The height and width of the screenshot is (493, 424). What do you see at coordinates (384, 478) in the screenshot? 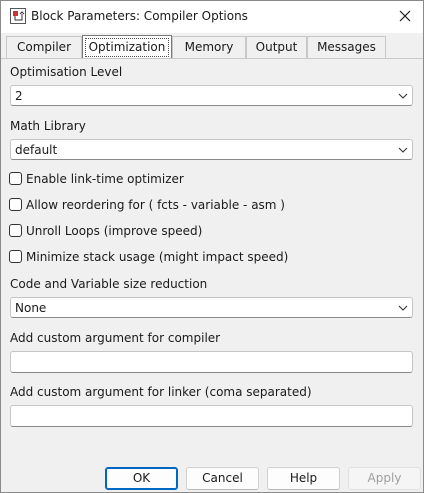
I see `apply-button: Apply` at bounding box center [384, 478].